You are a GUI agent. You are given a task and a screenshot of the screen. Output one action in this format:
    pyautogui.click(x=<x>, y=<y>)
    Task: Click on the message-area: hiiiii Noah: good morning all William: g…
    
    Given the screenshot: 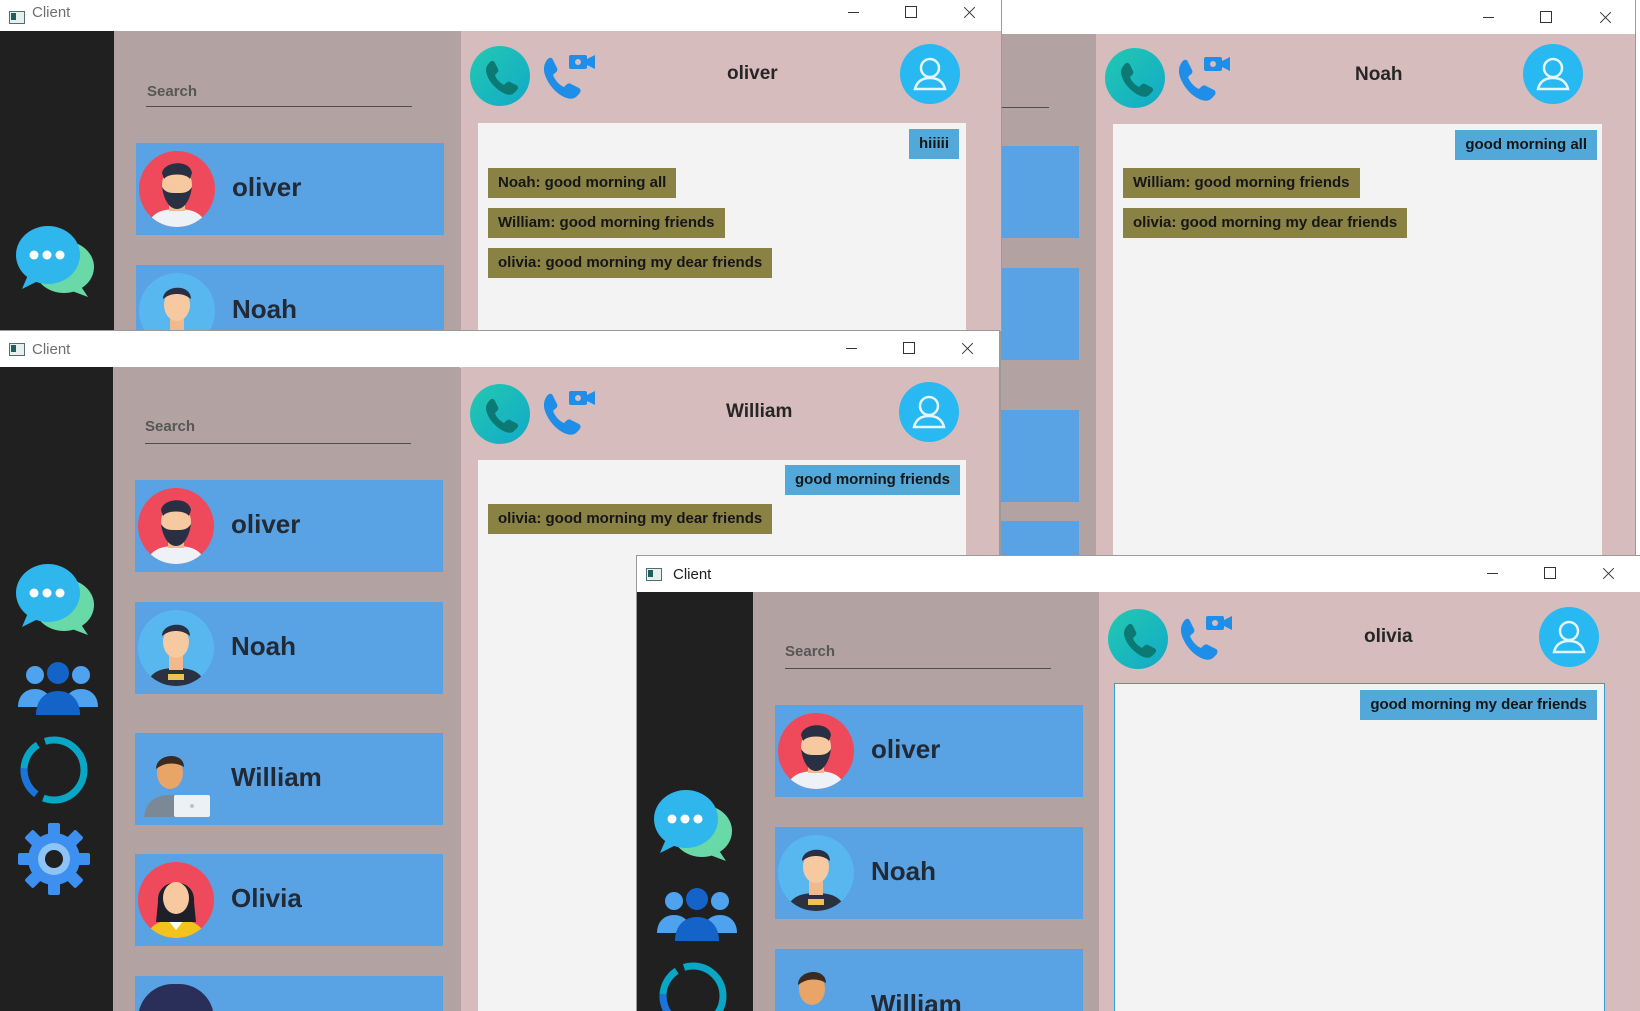 What is the action you would take?
    pyautogui.click(x=722, y=227)
    